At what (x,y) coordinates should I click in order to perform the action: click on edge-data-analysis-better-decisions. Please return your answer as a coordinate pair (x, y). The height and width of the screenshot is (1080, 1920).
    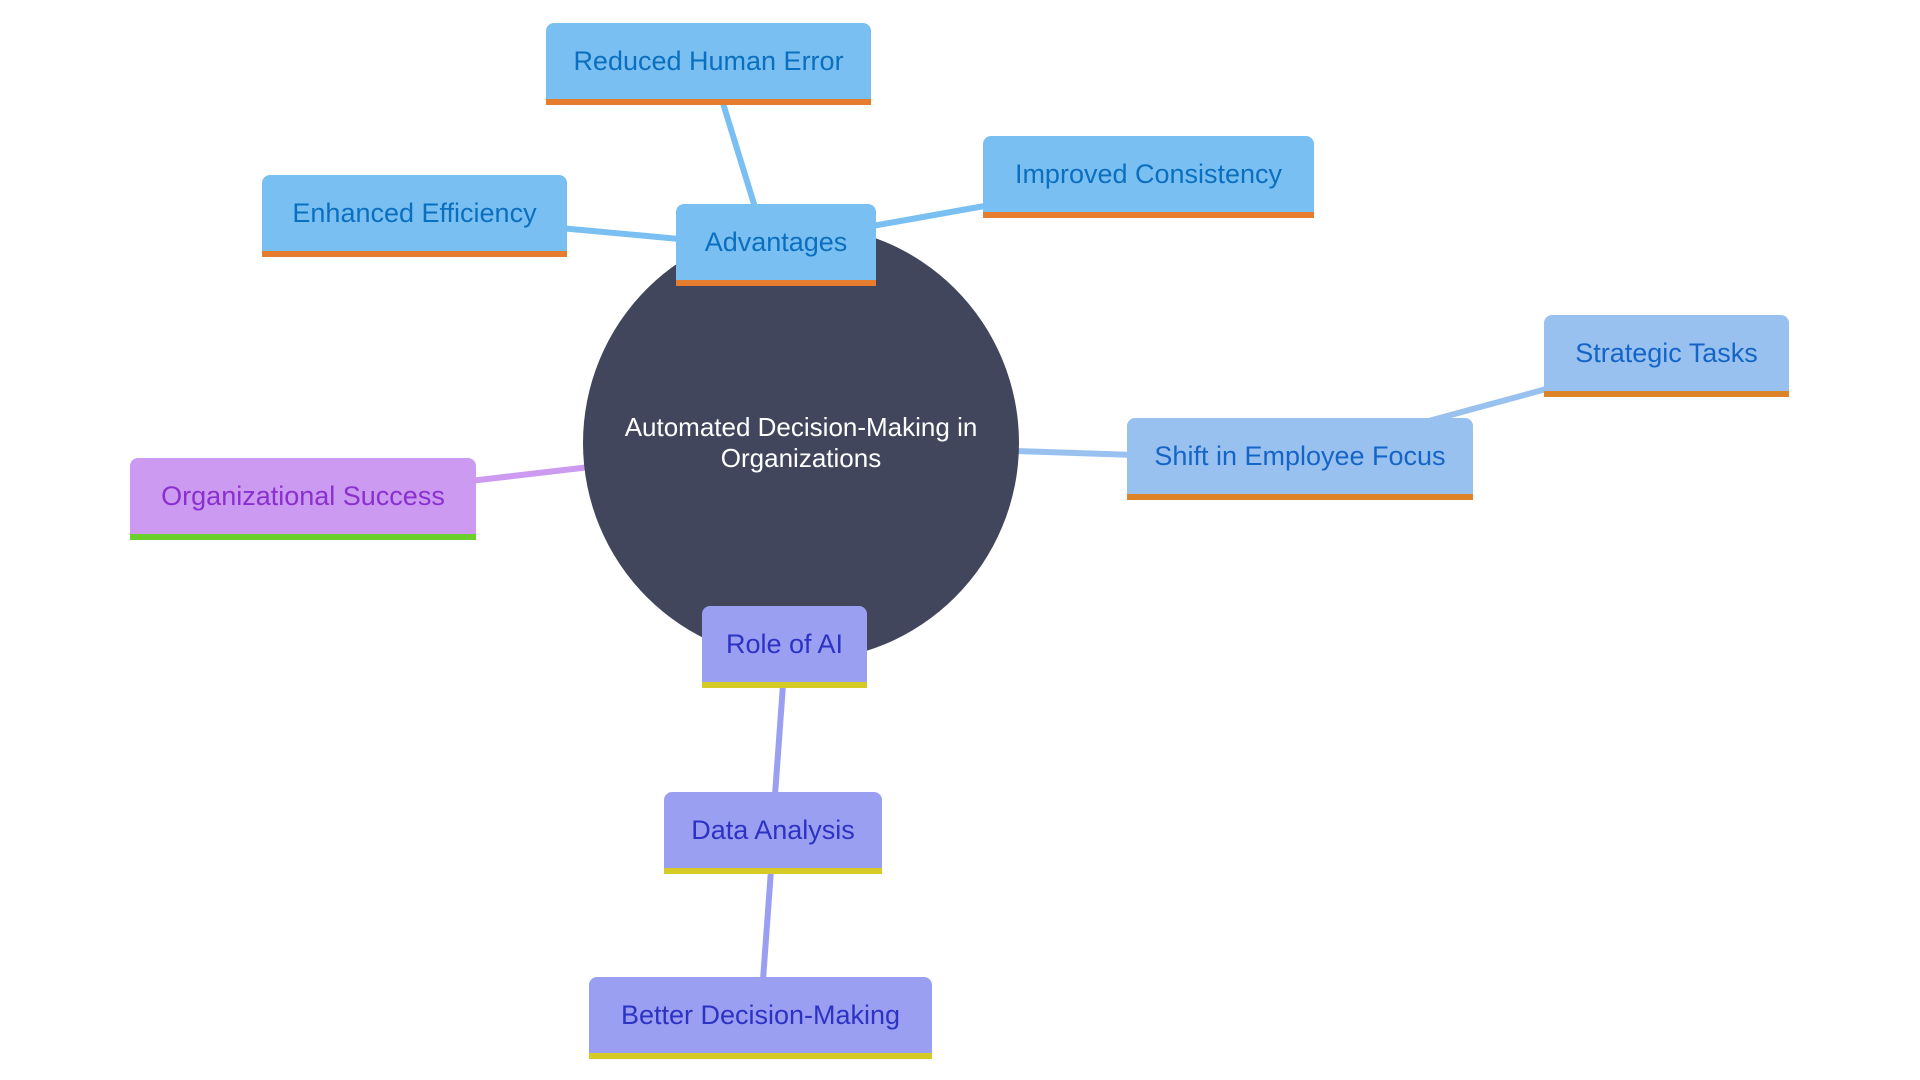
    Looking at the image, I should click on (767, 925).